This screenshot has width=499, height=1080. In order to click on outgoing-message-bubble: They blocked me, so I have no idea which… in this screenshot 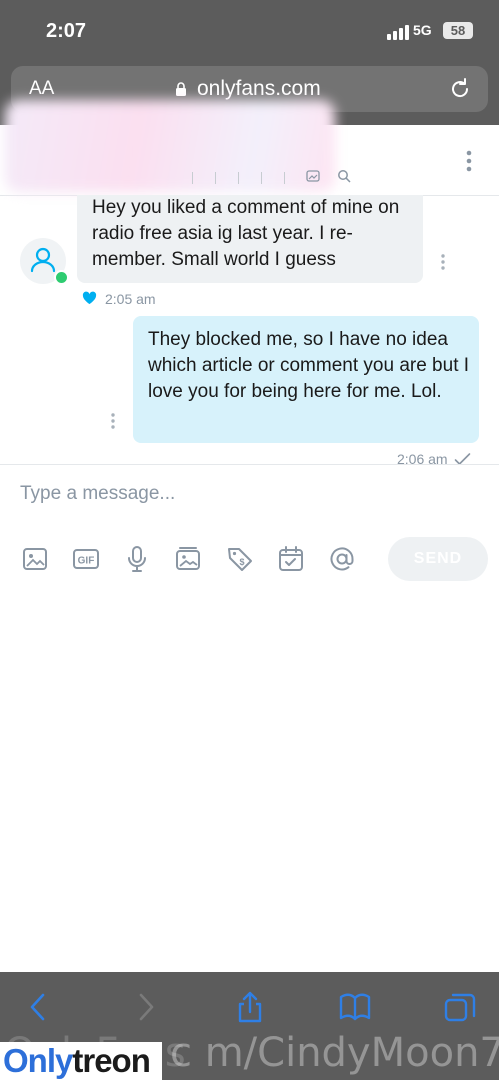, I will do `click(306, 379)`.